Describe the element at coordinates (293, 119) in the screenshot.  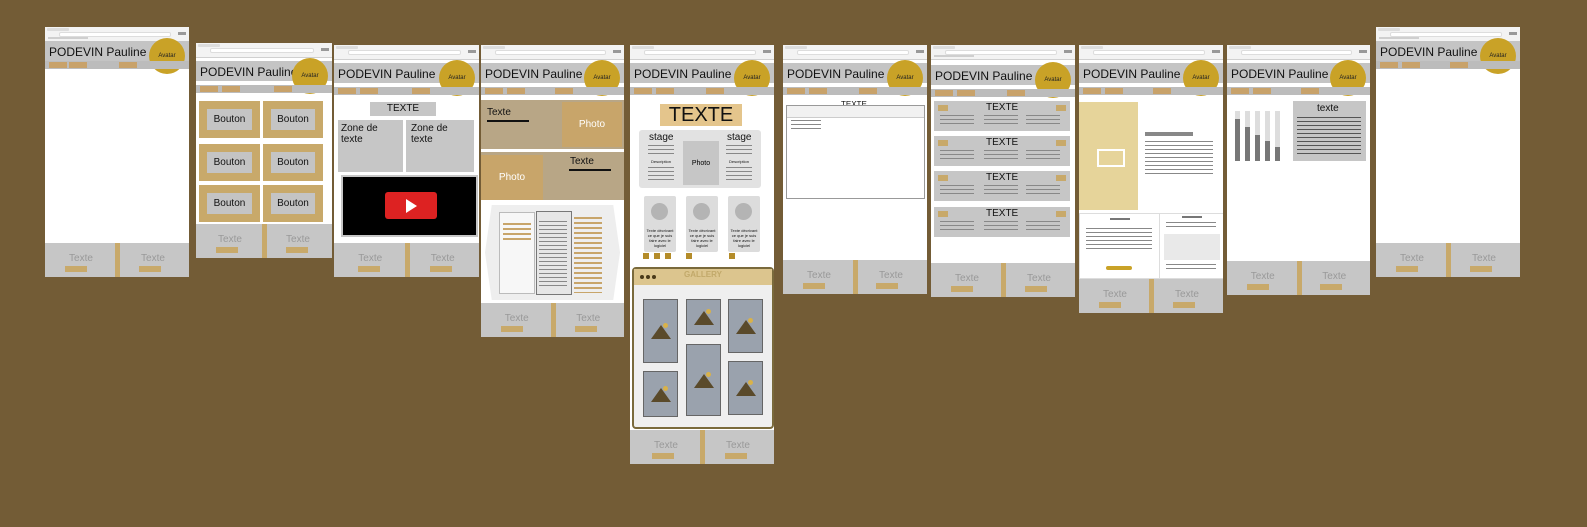
I see `bouton-2: Bouton` at that location.